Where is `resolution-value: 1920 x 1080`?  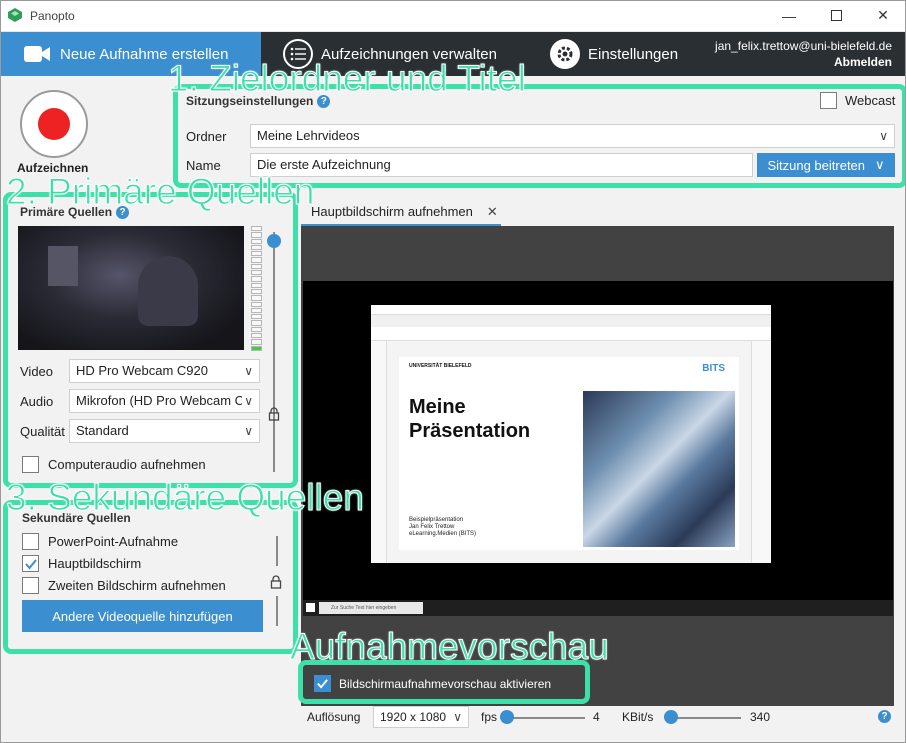 resolution-value: 1920 x 1080 is located at coordinates (413, 717).